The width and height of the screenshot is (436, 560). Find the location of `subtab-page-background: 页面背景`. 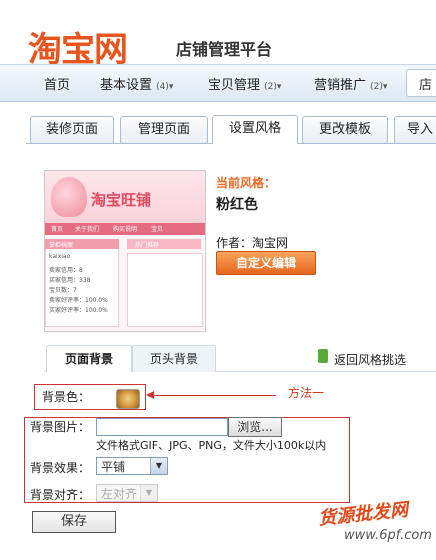

subtab-page-background: 页面背景 is located at coordinates (89, 358).